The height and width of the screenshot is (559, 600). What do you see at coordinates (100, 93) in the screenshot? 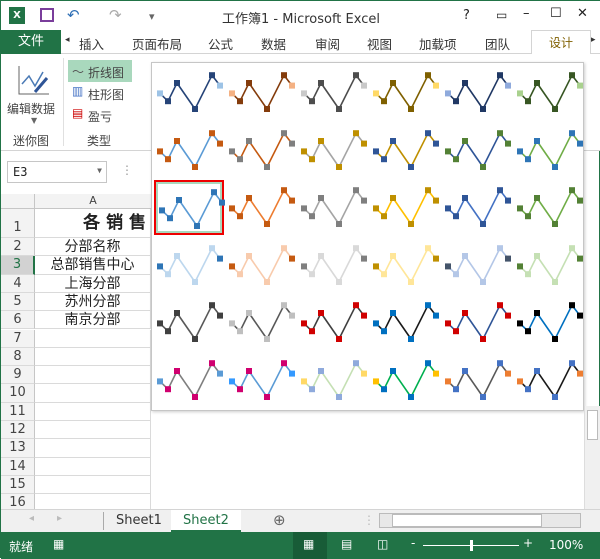
I see `column-type-button: ▥ 柱形图` at bounding box center [100, 93].